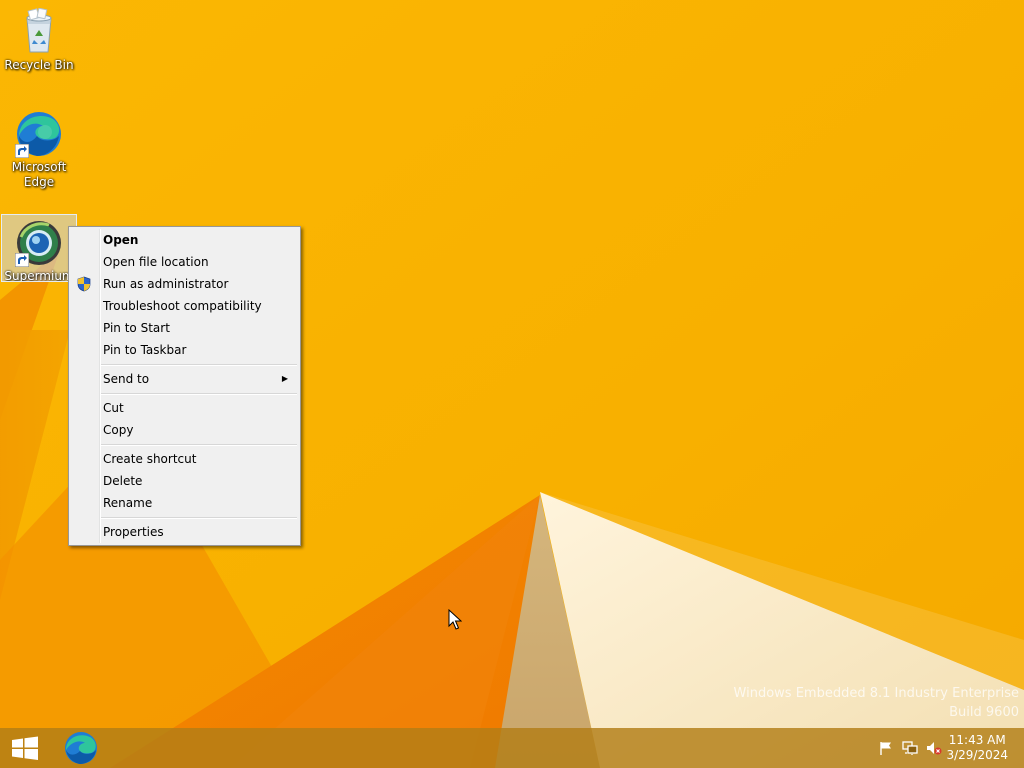  I want to click on taskbar-button-edge, so click(81, 748).